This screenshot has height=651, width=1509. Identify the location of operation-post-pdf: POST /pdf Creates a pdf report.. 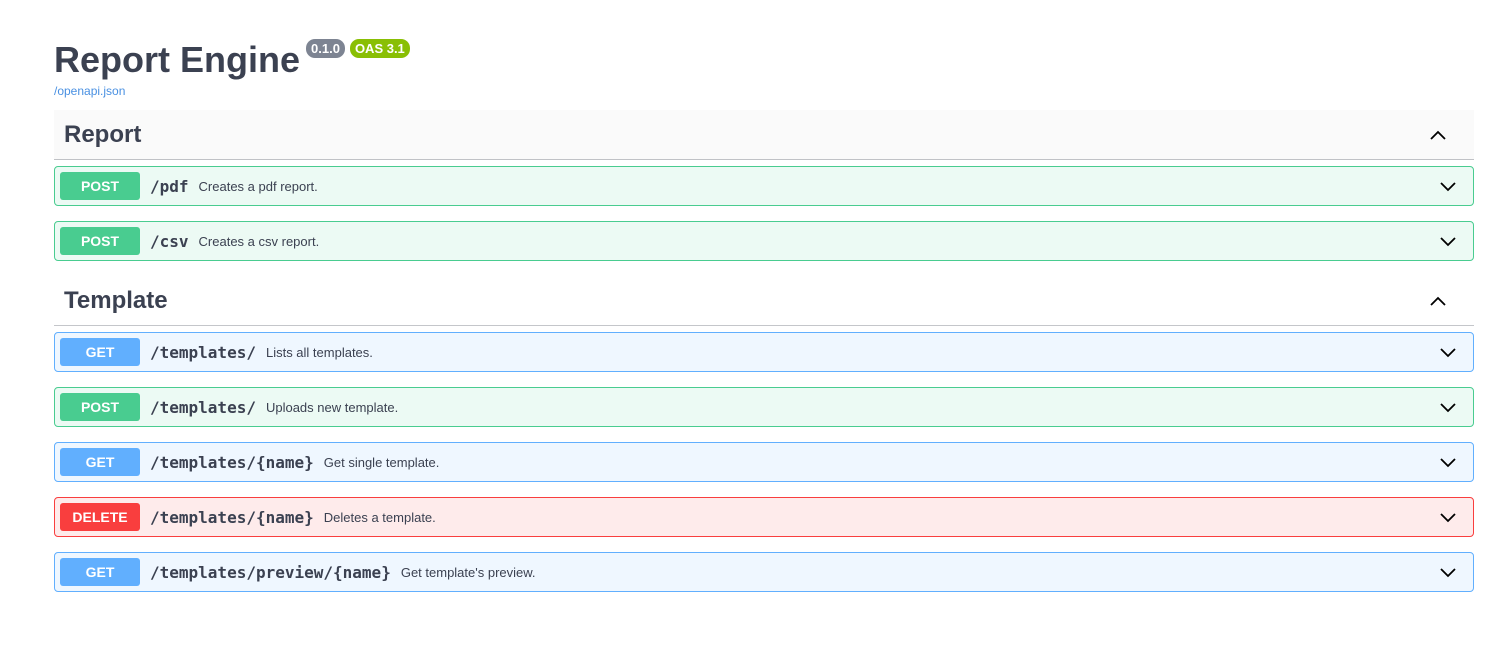
(764, 186).